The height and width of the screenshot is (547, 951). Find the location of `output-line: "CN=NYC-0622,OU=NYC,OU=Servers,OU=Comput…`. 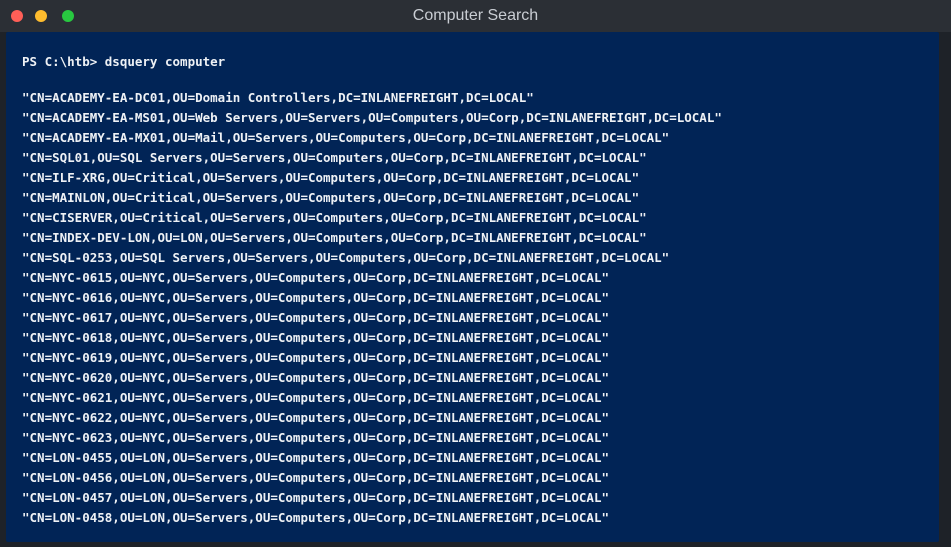

output-line: "CN=NYC-0622,OU=NYC,OU=Servers,OU=Comput… is located at coordinates (315, 417).